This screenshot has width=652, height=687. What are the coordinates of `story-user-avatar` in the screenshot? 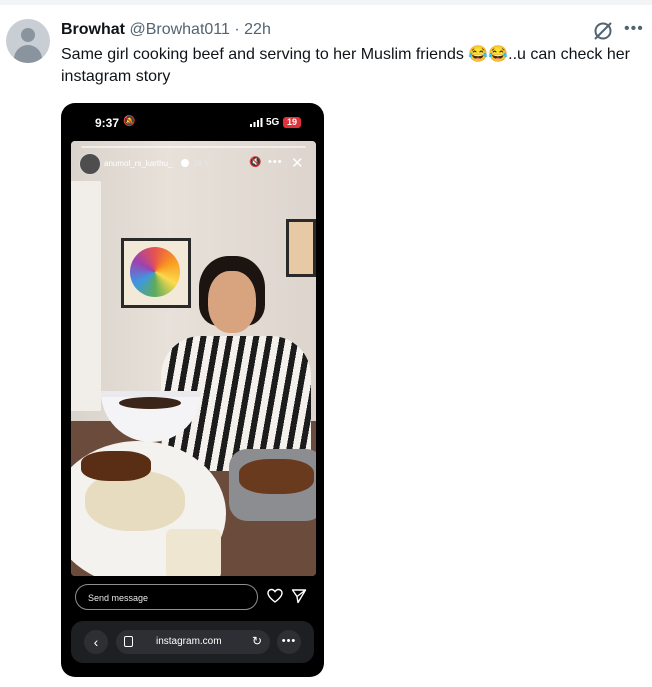 It's located at (90, 164).